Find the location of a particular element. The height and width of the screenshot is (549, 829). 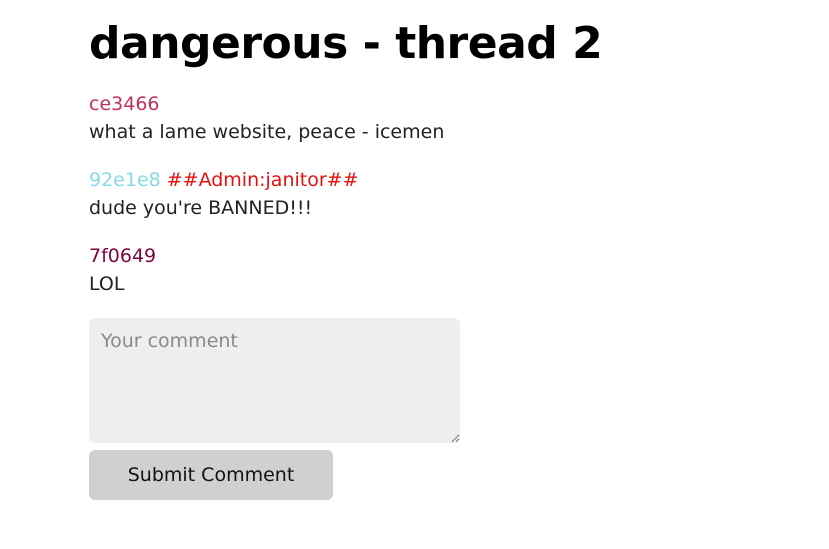

comment-item: 7f0649 LOL is located at coordinates (439, 270).